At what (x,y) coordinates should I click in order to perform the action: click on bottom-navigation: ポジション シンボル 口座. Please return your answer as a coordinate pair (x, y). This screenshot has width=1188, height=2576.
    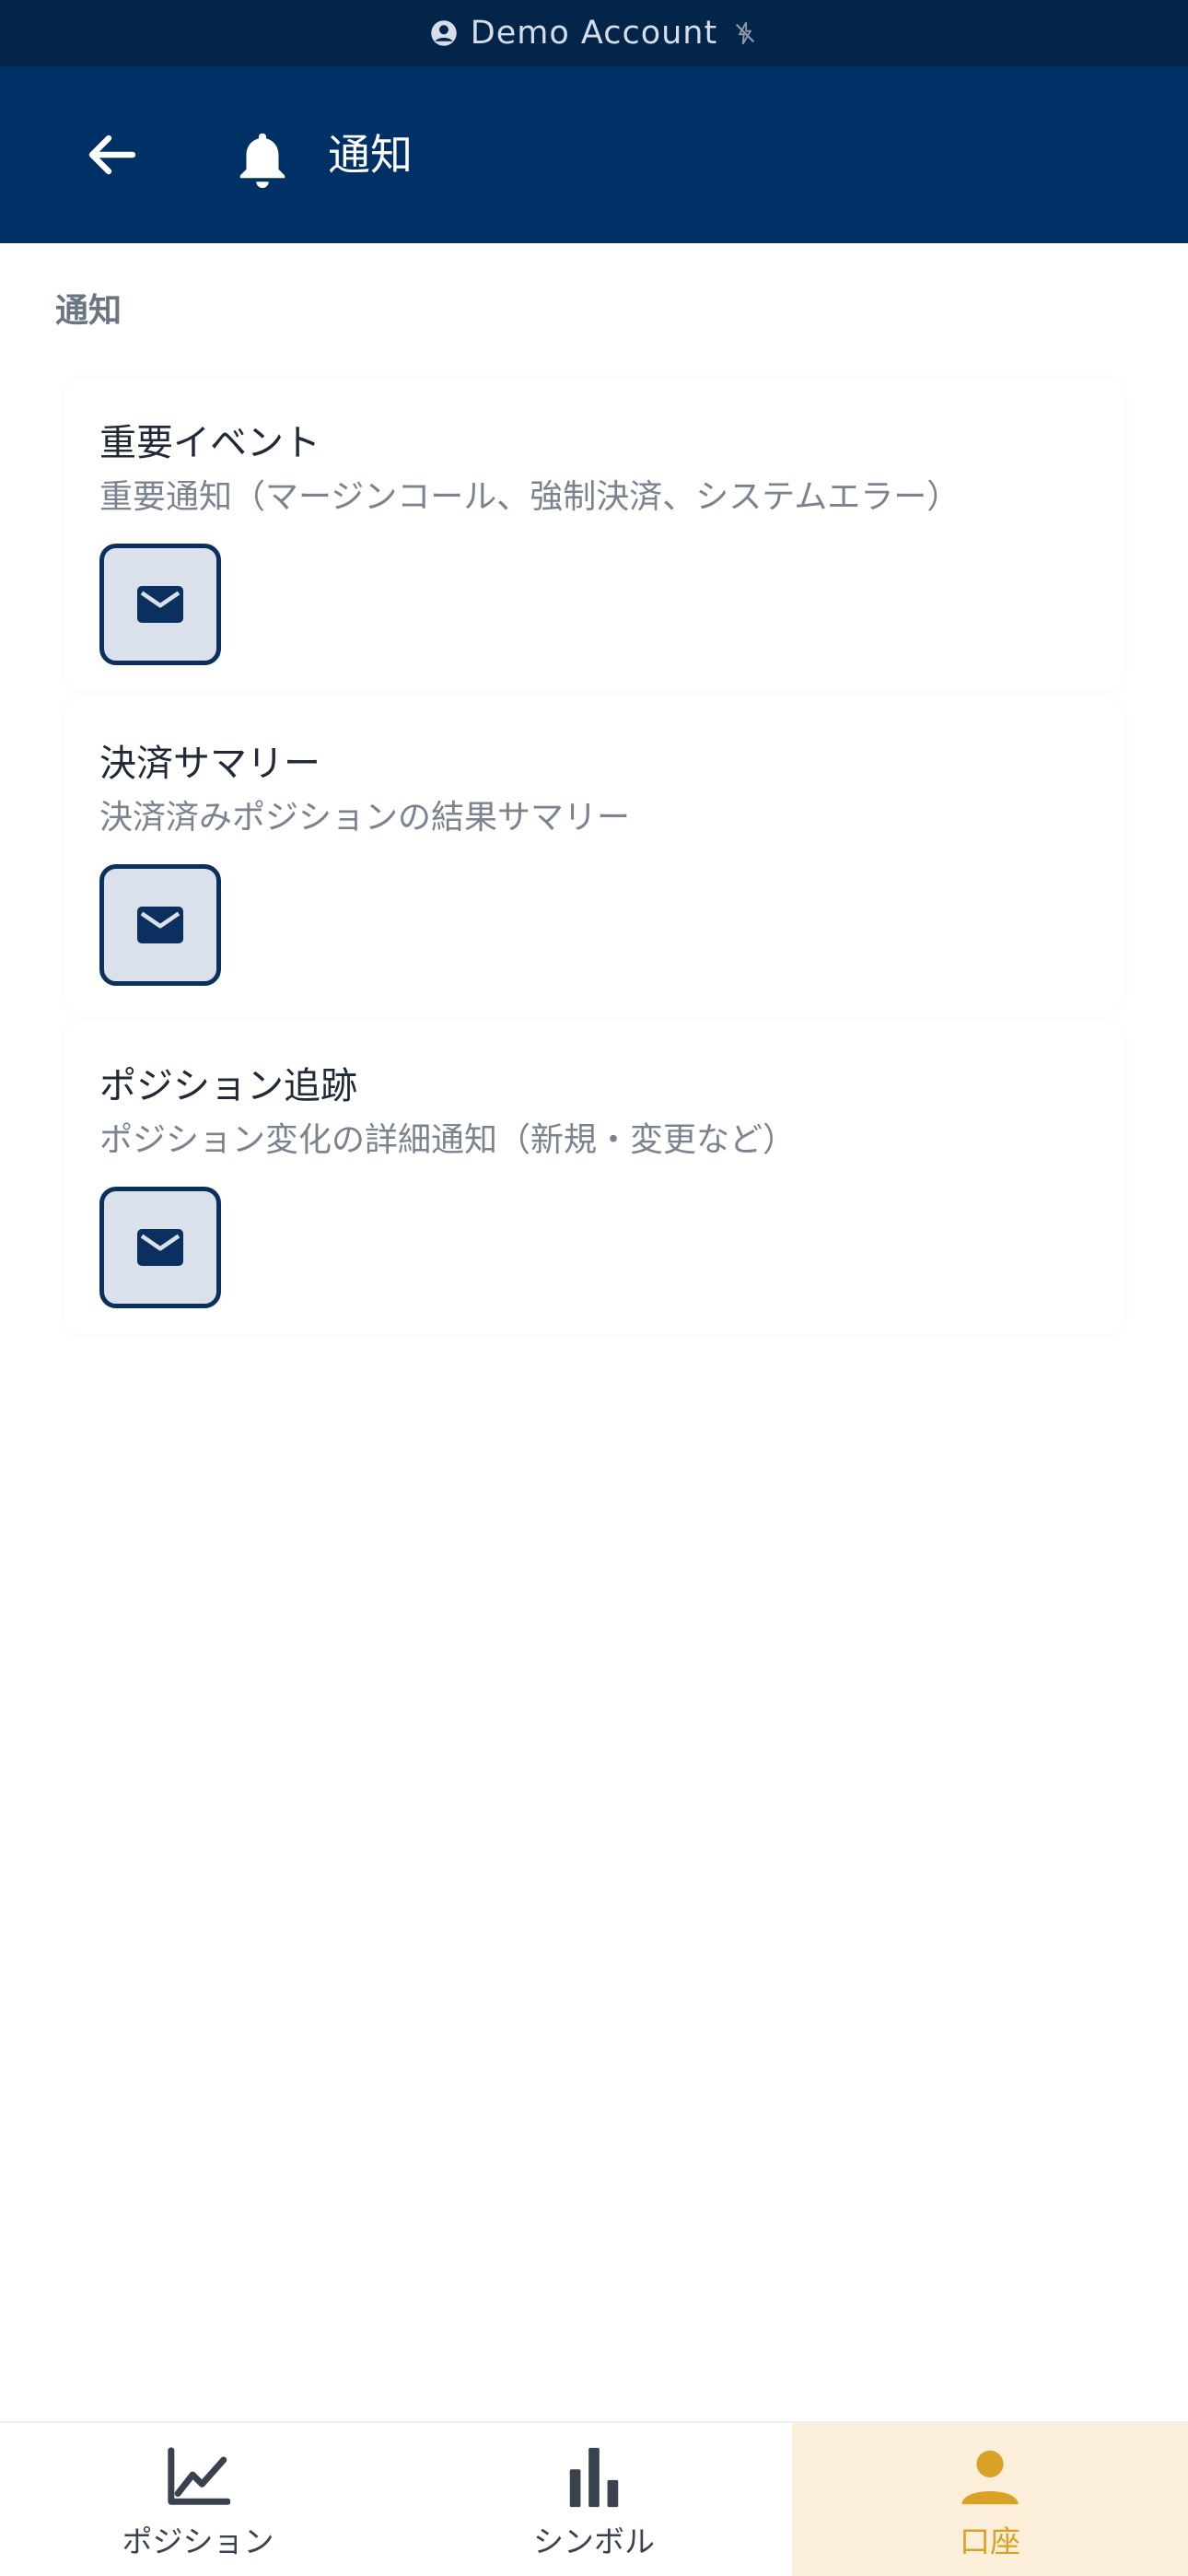
    Looking at the image, I should click on (594, 2498).